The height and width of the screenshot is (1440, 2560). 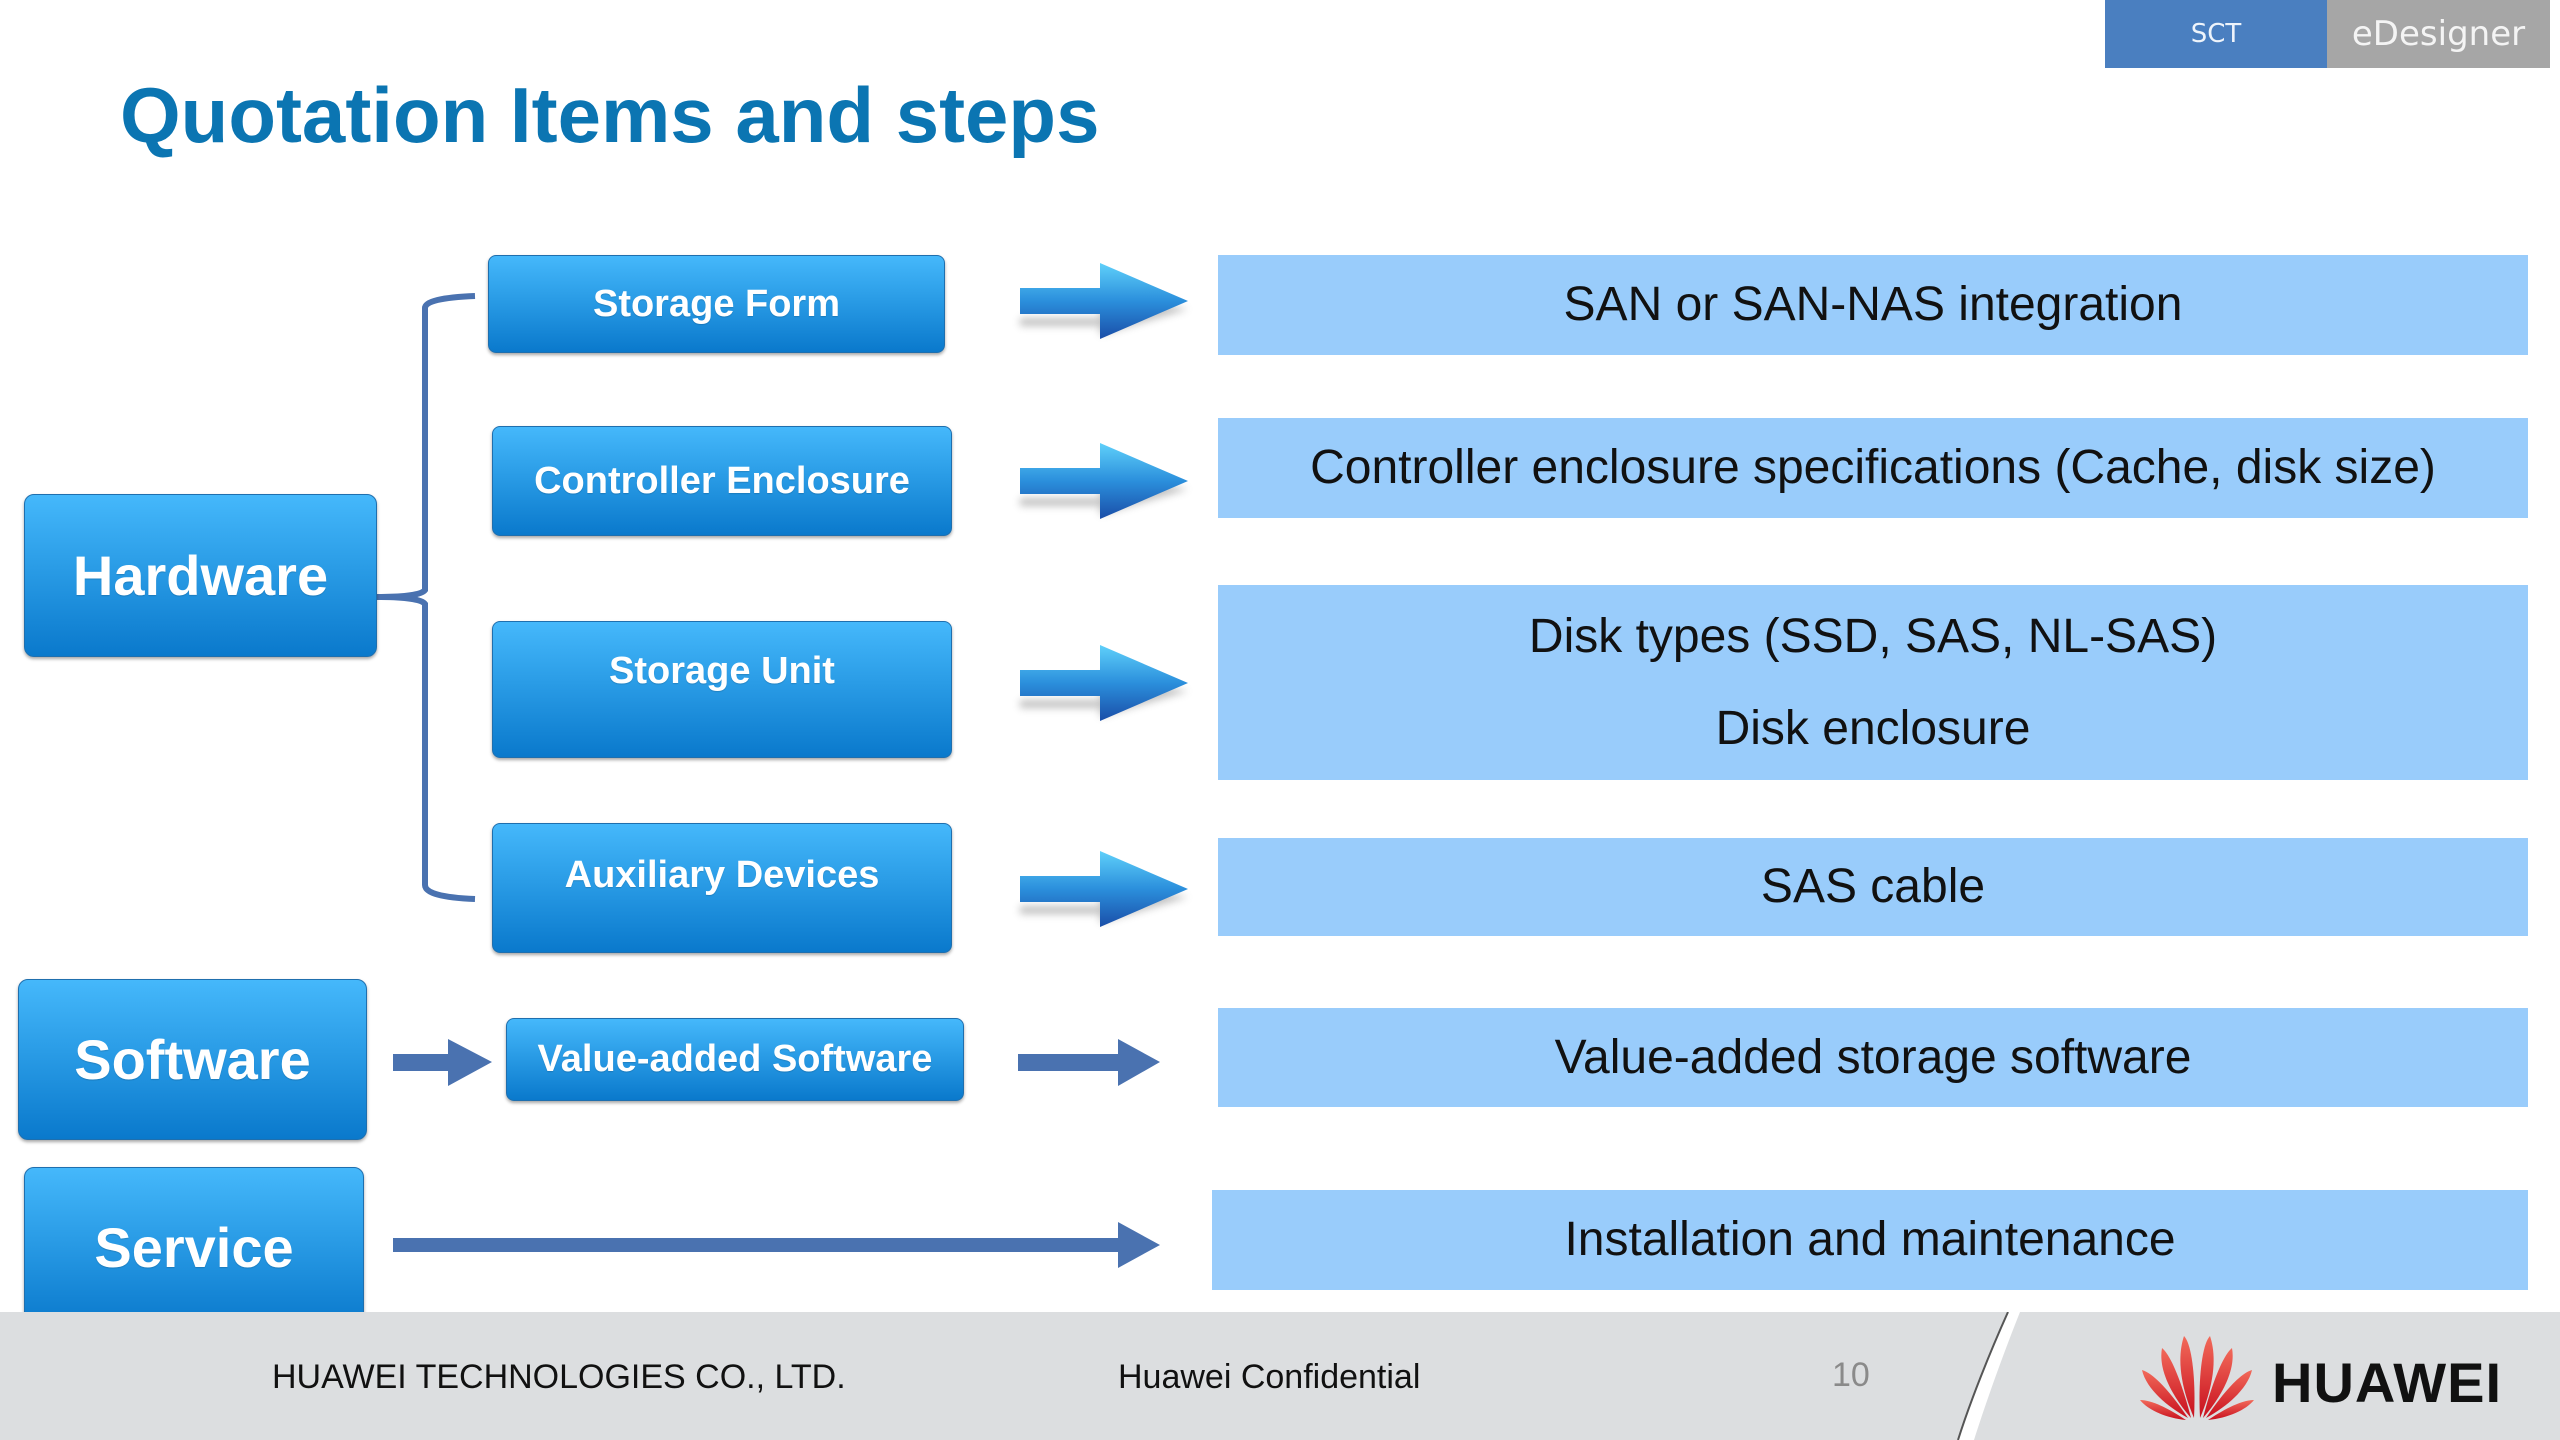 I want to click on arrow-icon-service-to-panel, so click(x=776, y=1245).